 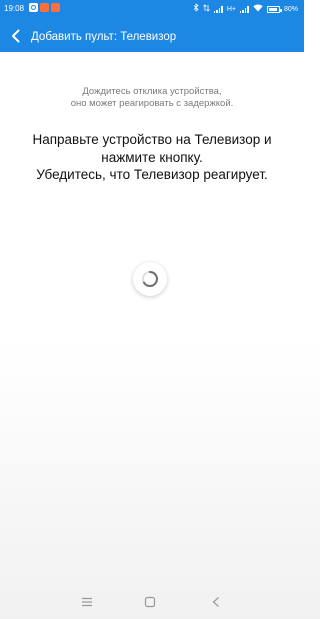 I want to click on hint-line: оно может реагировать с задержкой., so click(x=152, y=103).